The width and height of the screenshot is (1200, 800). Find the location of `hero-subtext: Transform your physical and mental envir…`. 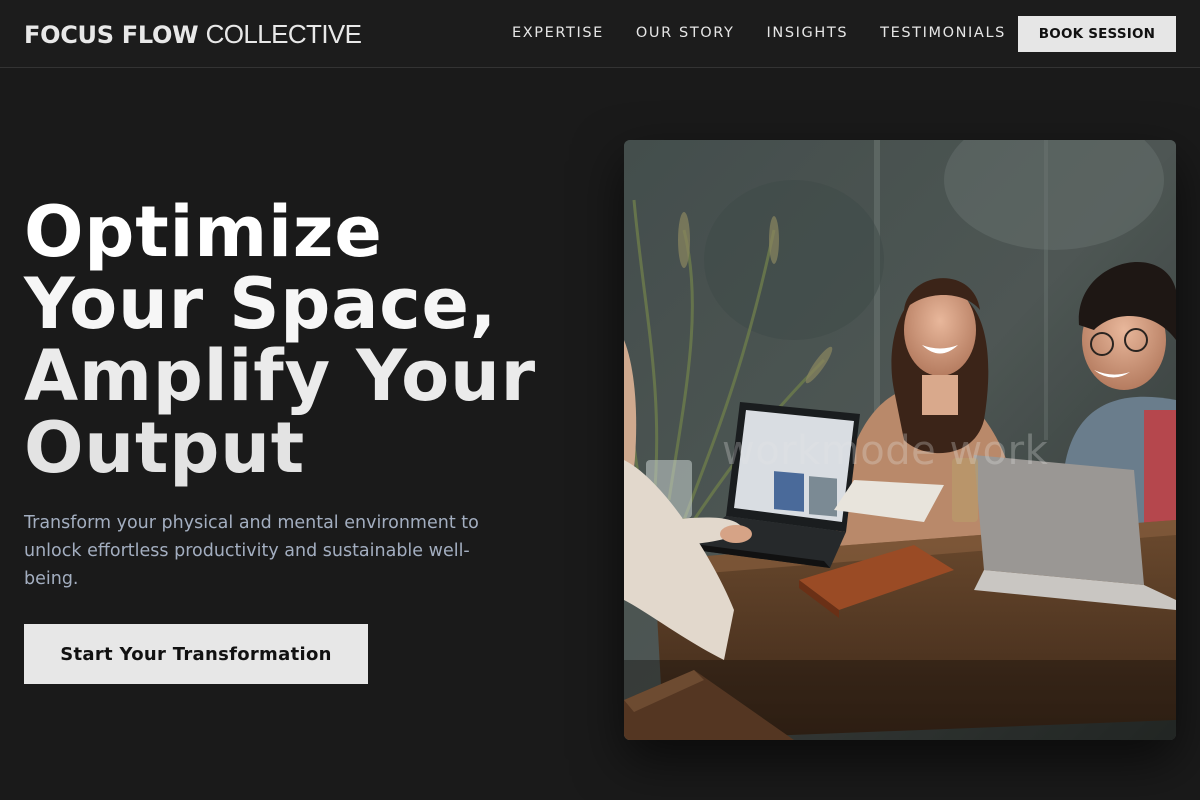

hero-subtext: Transform your physical and mental envir… is located at coordinates (251, 551).